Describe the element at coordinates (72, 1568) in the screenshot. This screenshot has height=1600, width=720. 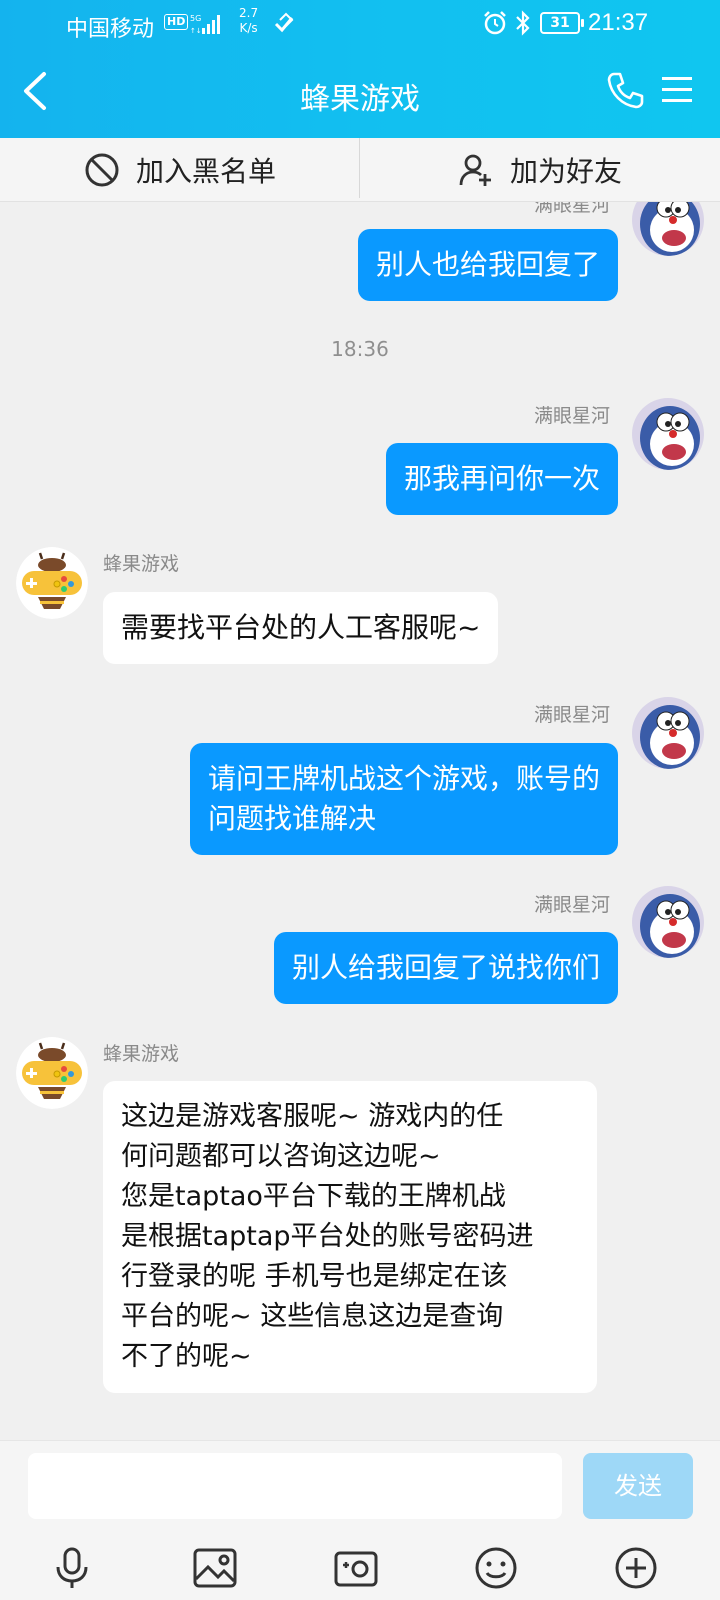
I see `microphone-icon` at that location.